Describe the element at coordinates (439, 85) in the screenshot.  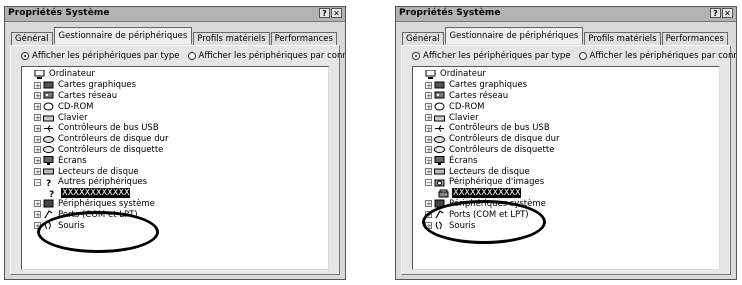
I see `display-adapter-icon` at that location.